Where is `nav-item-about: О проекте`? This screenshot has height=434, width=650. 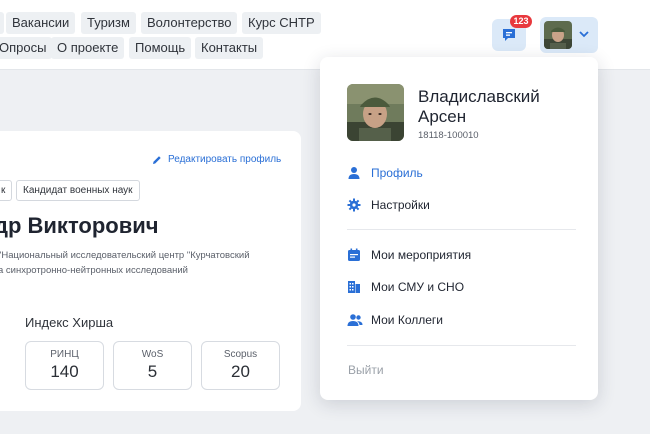 nav-item-about: О проекте is located at coordinates (88, 48).